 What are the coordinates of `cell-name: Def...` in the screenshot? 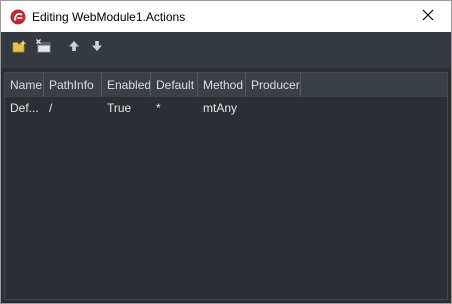 It's located at (24, 108).